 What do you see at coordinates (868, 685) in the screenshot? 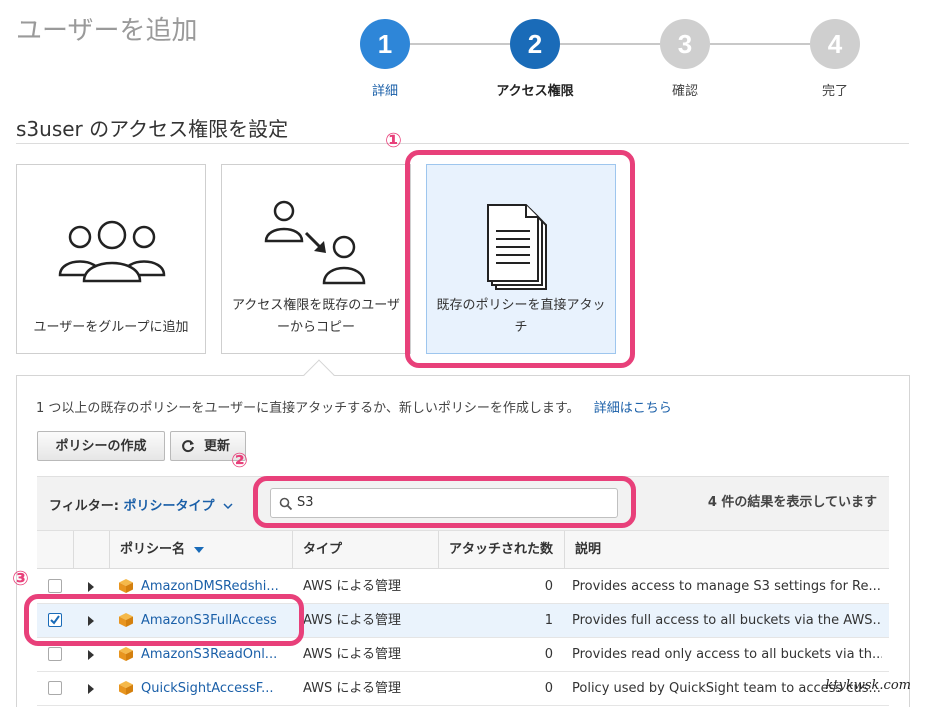
I see `watermark: ktykwsk.com` at bounding box center [868, 685].